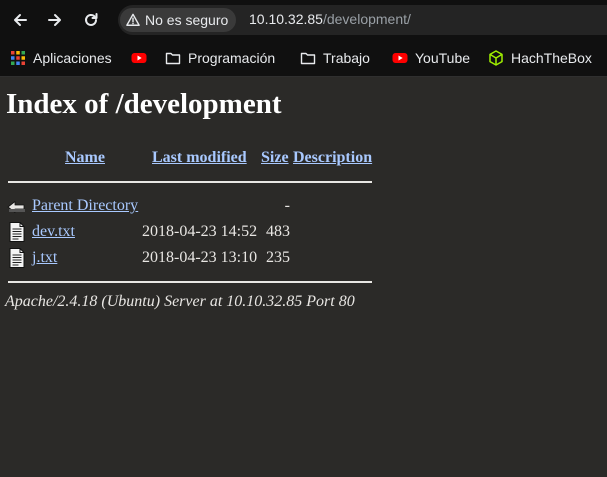 The height and width of the screenshot is (477, 607). I want to click on table-row: j.txt 2018-04-23 13:10 235, so click(191, 258).